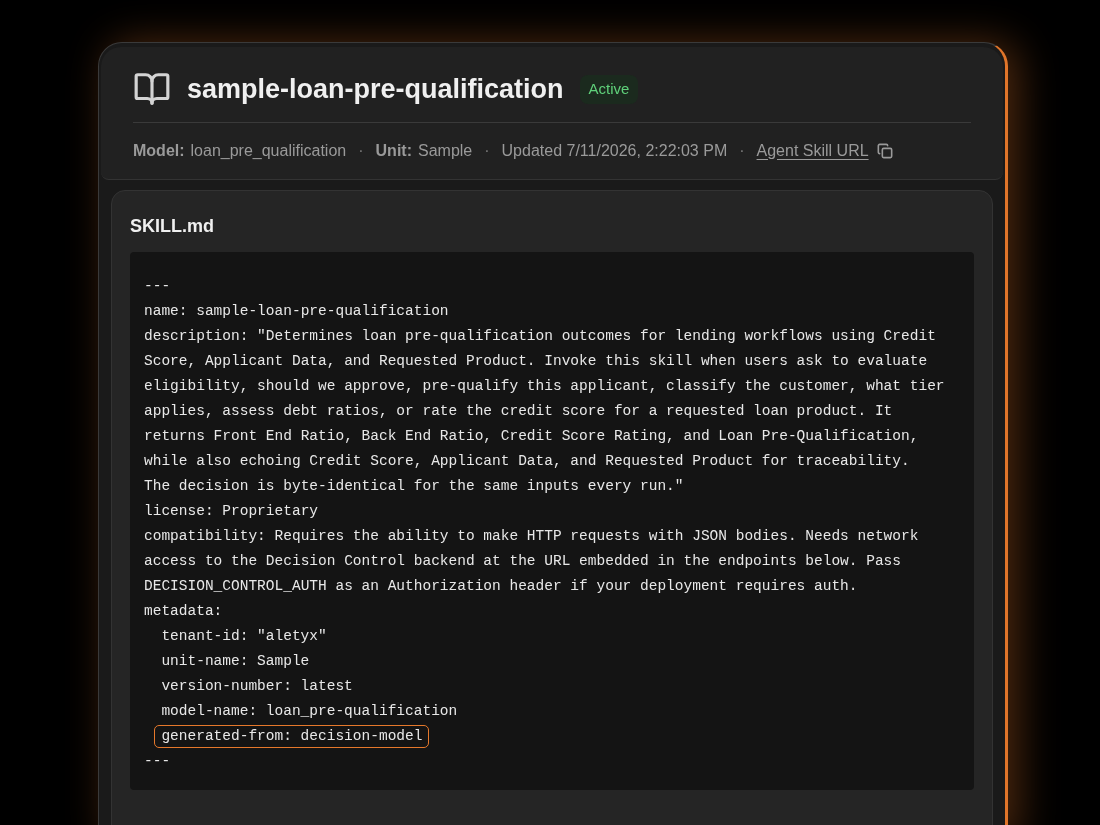 The width and height of the screenshot is (1100, 825). What do you see at coordinates (414, 486) in the screenshot?
I see `code-line: The decision is byte-identical for the same inputs every run."` at bounding box center [414, 486].